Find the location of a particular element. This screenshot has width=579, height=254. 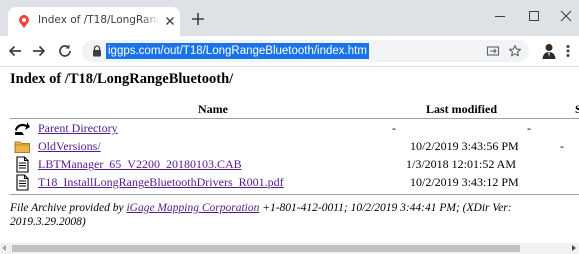

open-in-app-icon is located at coordinates (493, 51).